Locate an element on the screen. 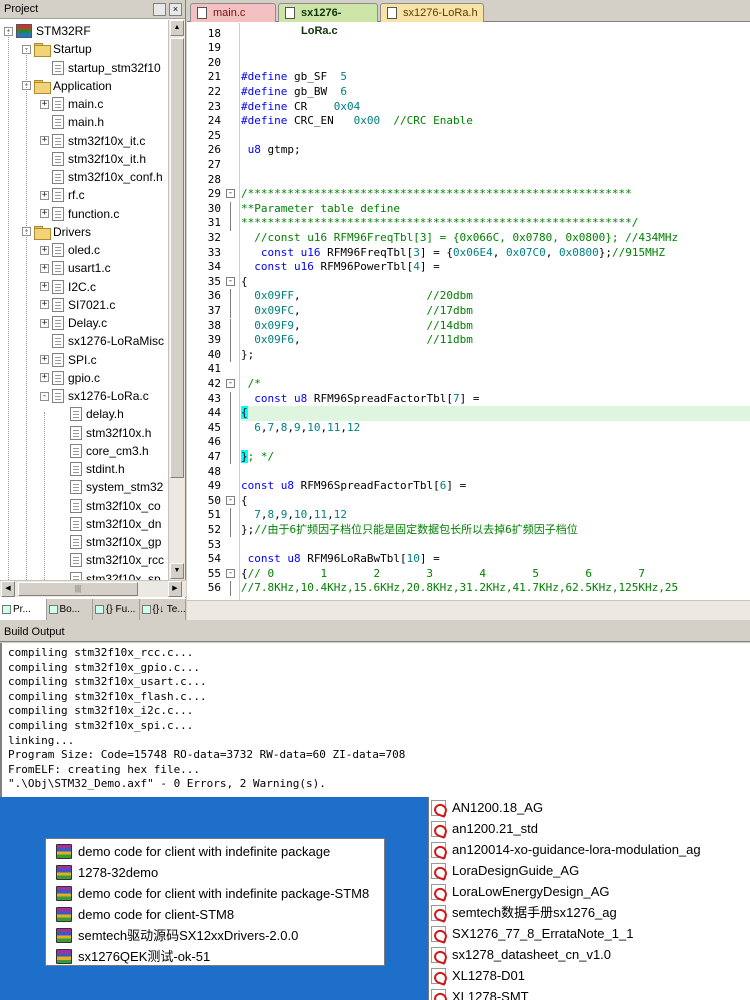 The height and width of the screenshot is (1000, 750). code-line: 0x09FF, //20dbm is located at coordinates (357, 296).